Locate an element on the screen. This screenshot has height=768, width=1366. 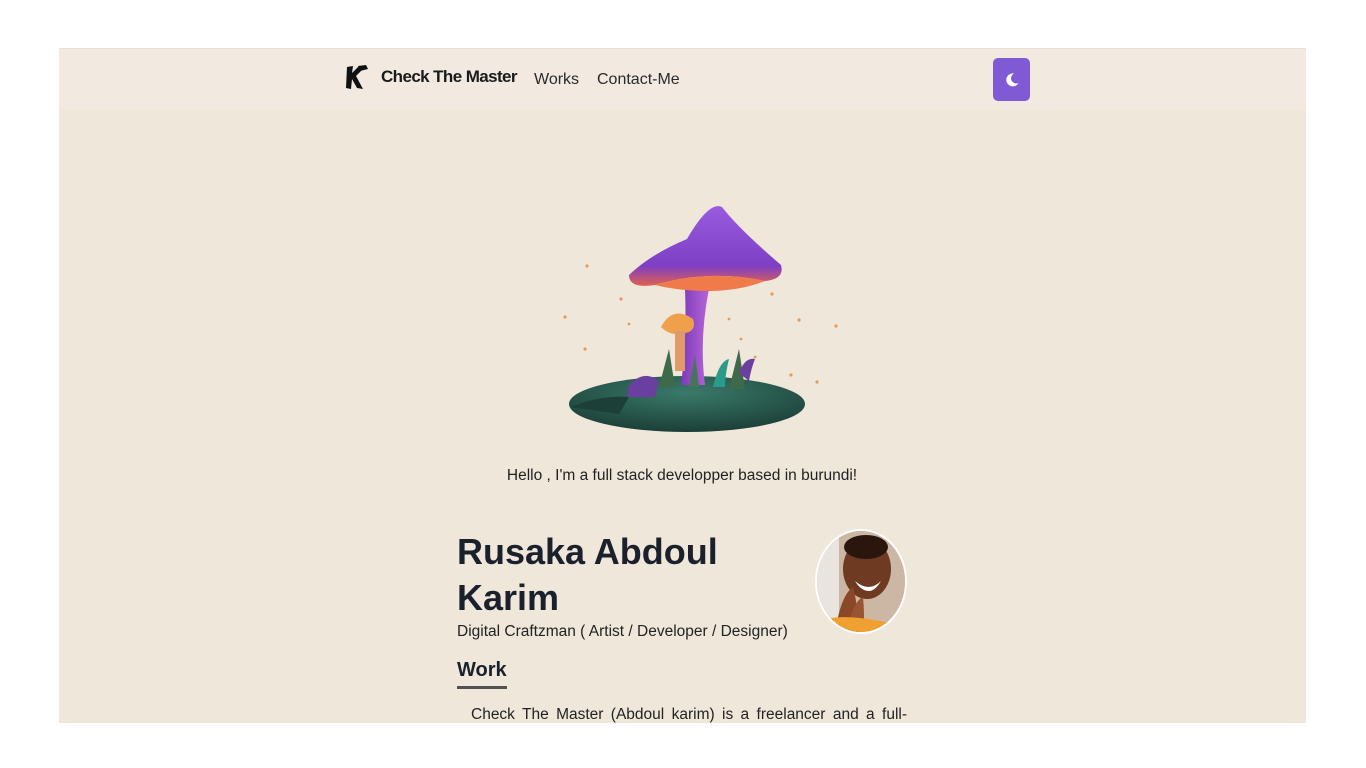
mushroom-illustration is located at coordinates (700, 319).